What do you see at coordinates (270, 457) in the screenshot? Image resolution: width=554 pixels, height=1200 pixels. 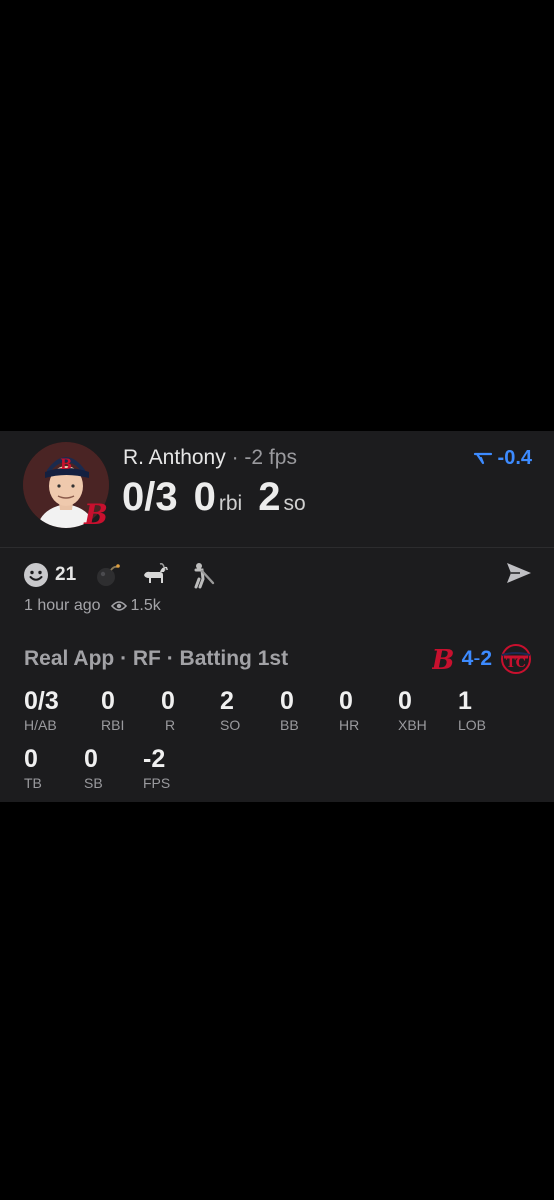 I see `player-fps: -2 fps` at bounding box center [270, 457].